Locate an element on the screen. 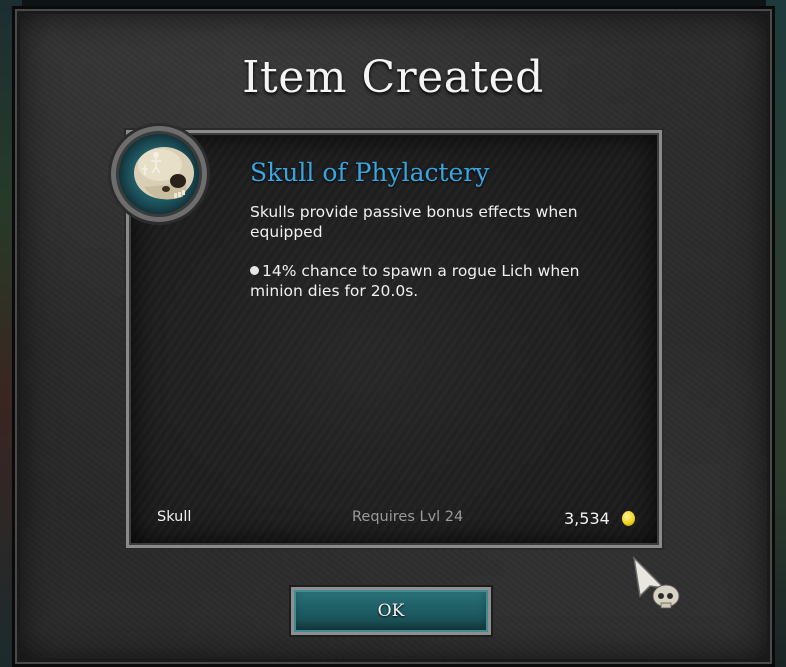 The height and width of the screenshot is (667, 786). ok-button-label: OK is located at coordinates (391, 611).